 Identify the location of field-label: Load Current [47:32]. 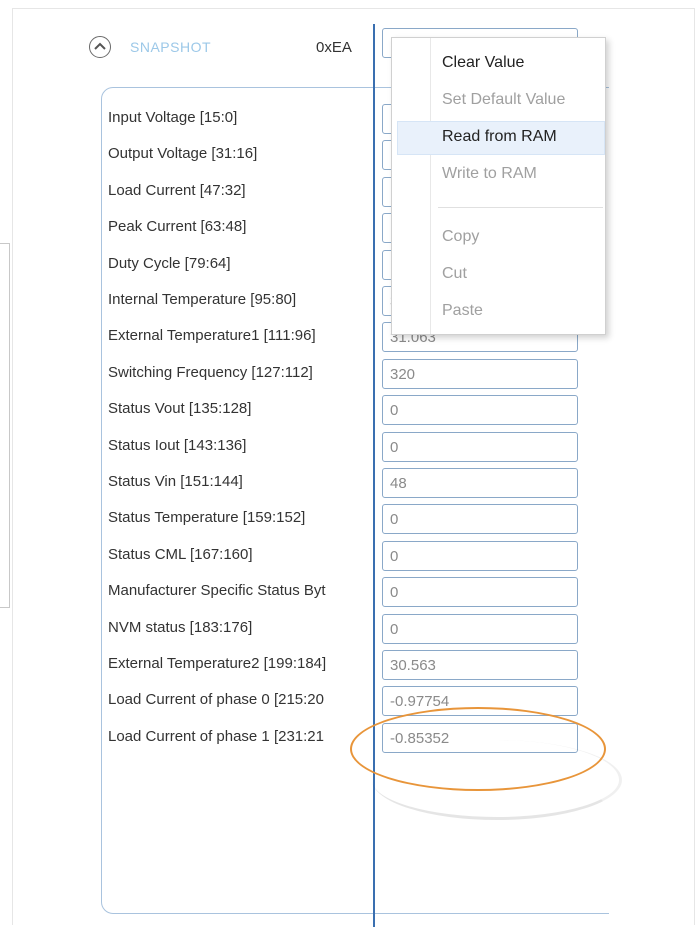
(177, 190).